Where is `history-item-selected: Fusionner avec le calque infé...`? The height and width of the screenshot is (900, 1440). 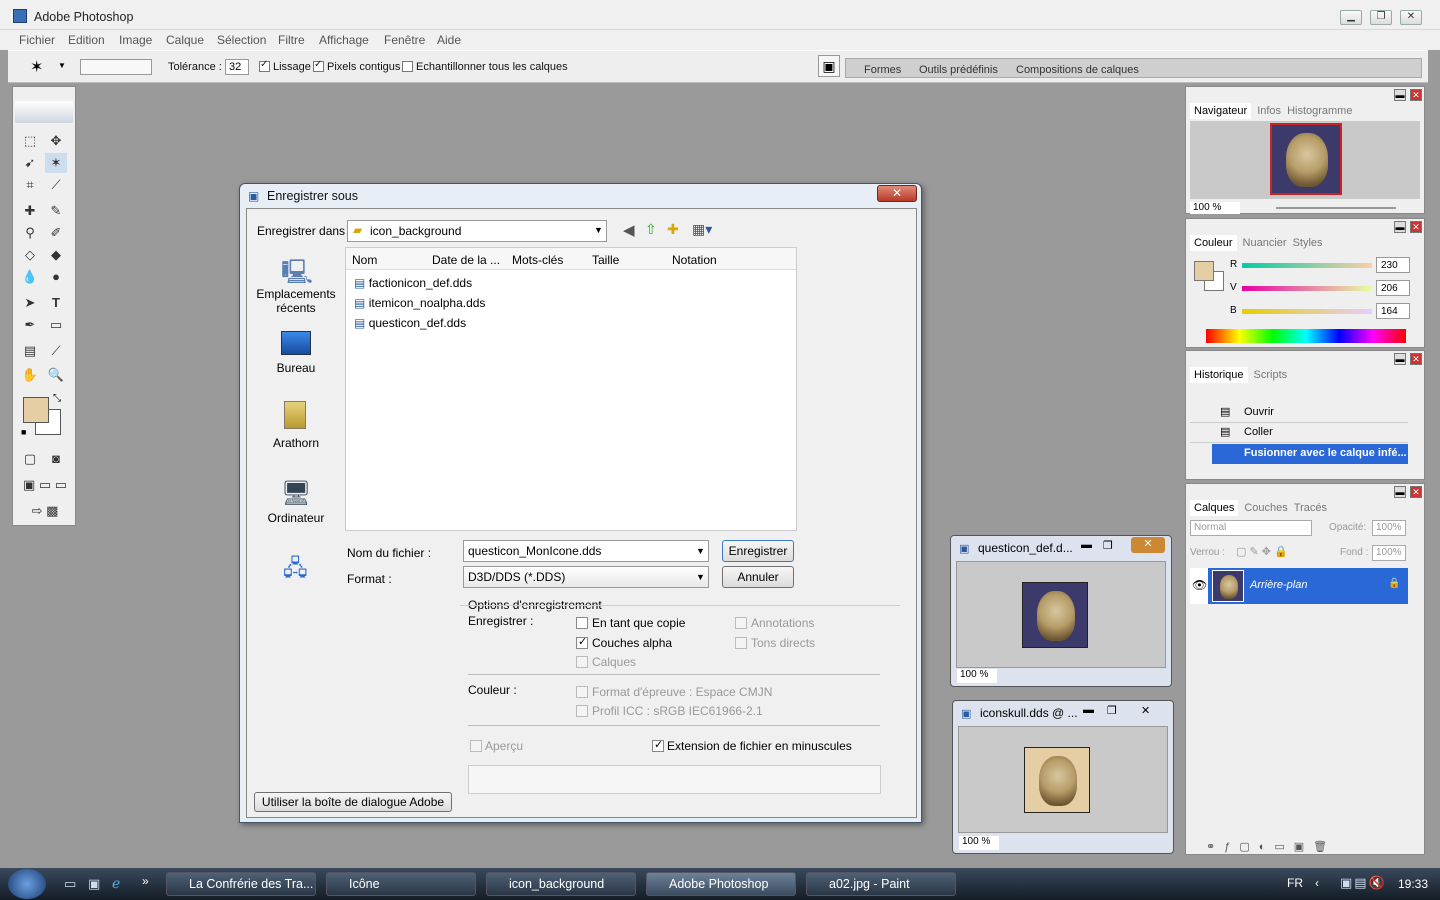 history-item-selected: Fusionner avec le calque infé... is located at coordinates (1310, 454).